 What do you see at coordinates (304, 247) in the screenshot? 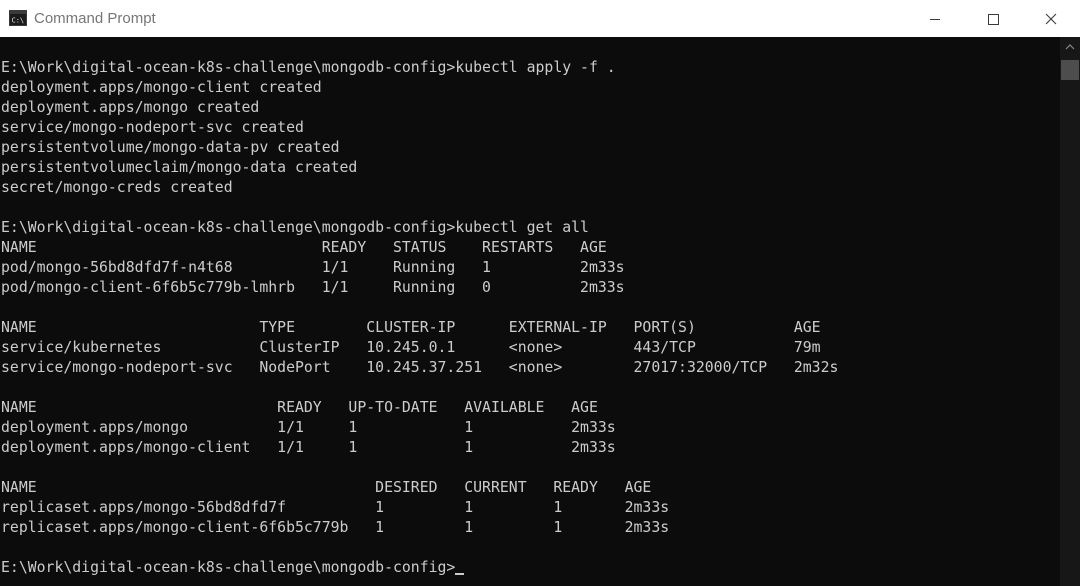
I see `terminal-line: NAME READY STATUS RESTARTS AGE` at bounding box center [304, 247].